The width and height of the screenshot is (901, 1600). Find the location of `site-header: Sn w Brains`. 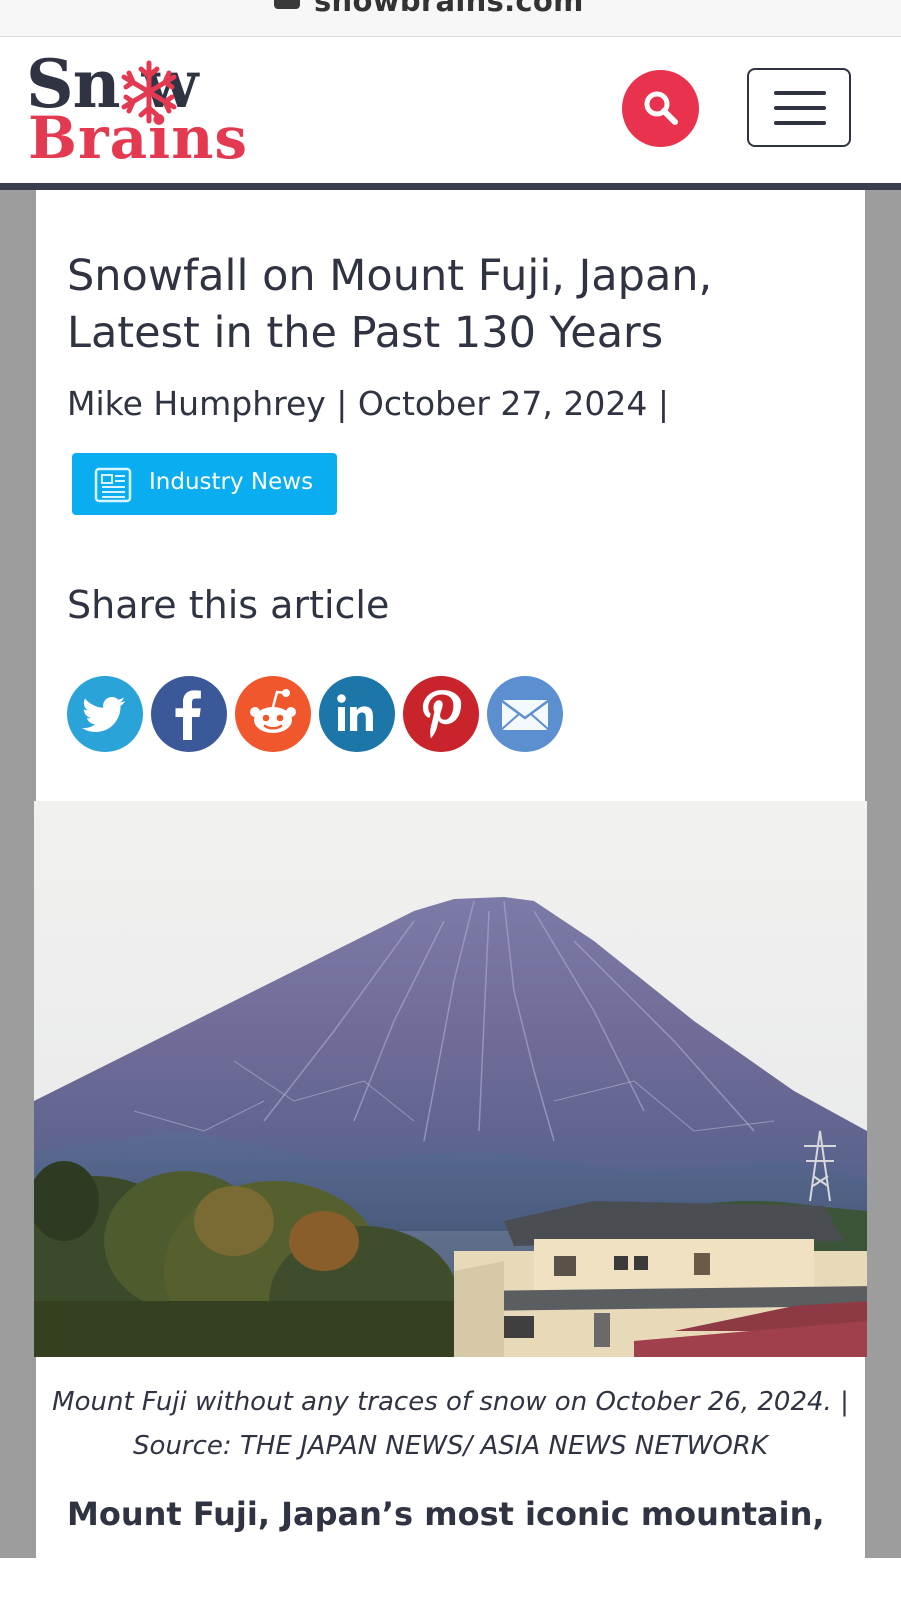

site-header: Sn w Brains is located at coordinates (450, 110).